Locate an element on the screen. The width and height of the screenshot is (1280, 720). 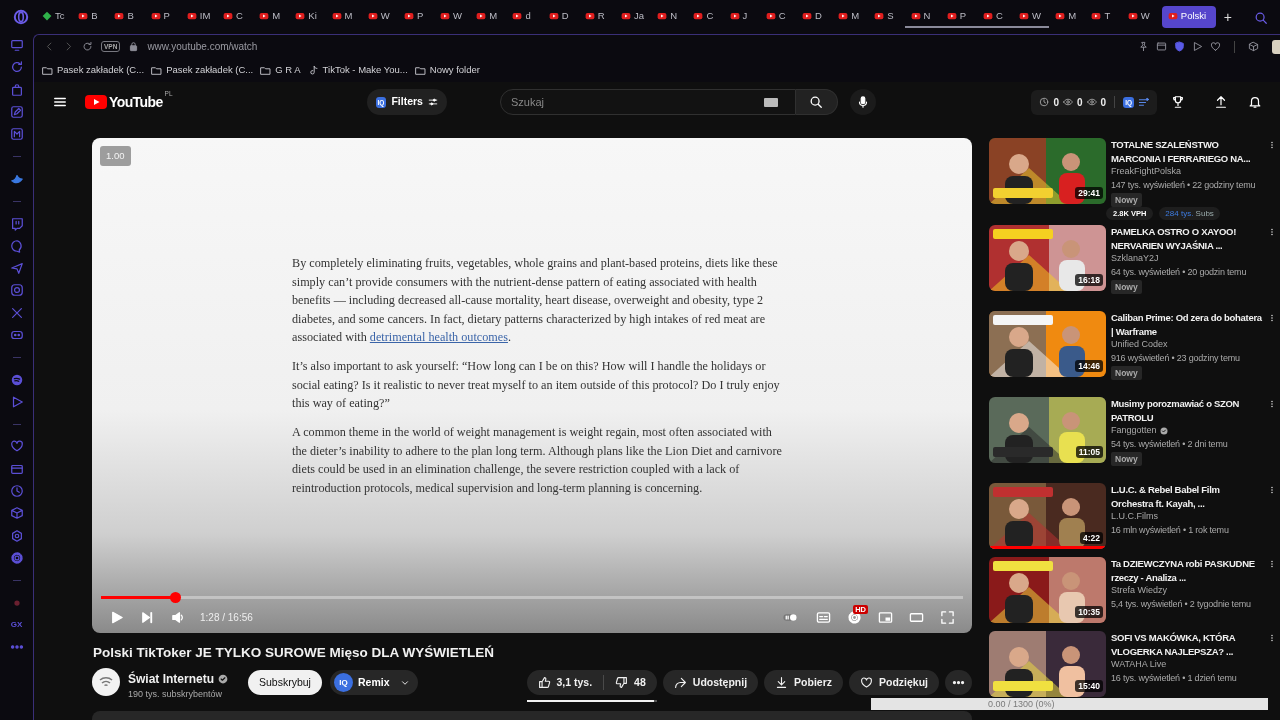
camera-icon is located at coordinates (16, 290).